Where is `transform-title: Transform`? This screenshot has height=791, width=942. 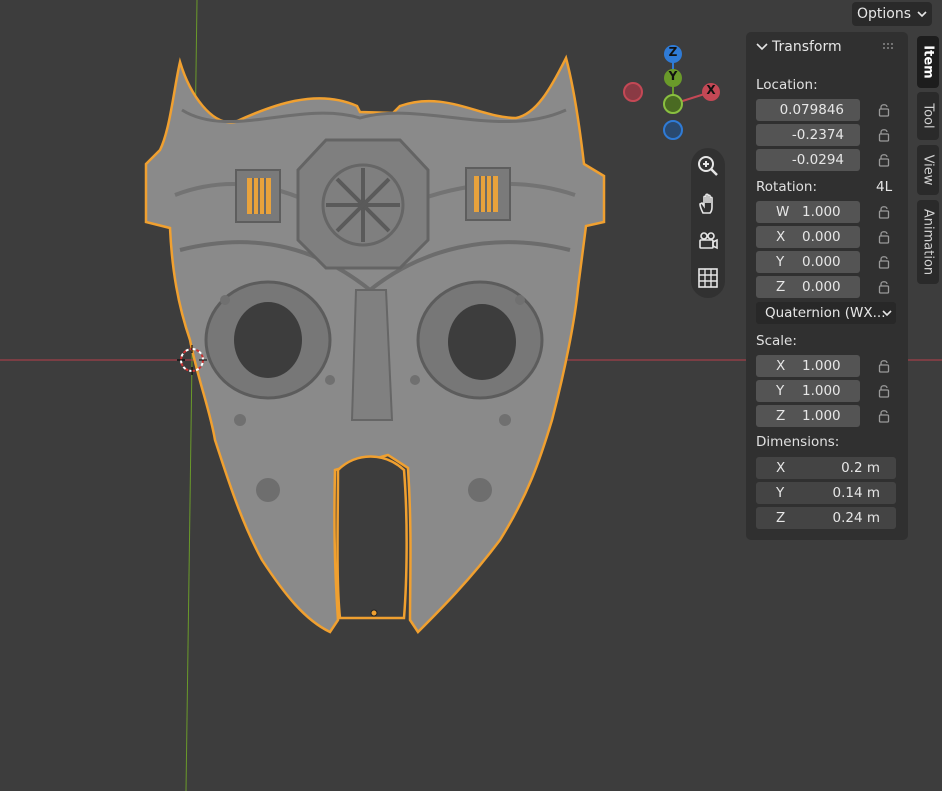 transform-title: Transform is located at coordinates (807, 47).